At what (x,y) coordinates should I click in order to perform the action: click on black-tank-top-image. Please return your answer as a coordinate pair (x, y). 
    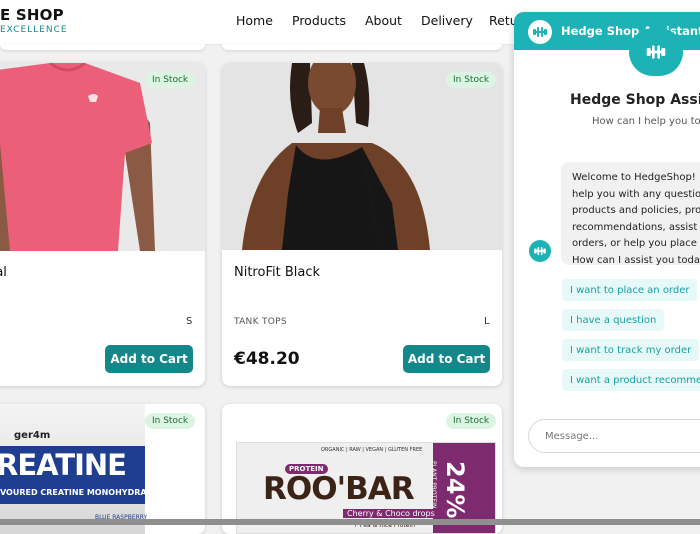
    Looking at the image, I should click on (362, 156).